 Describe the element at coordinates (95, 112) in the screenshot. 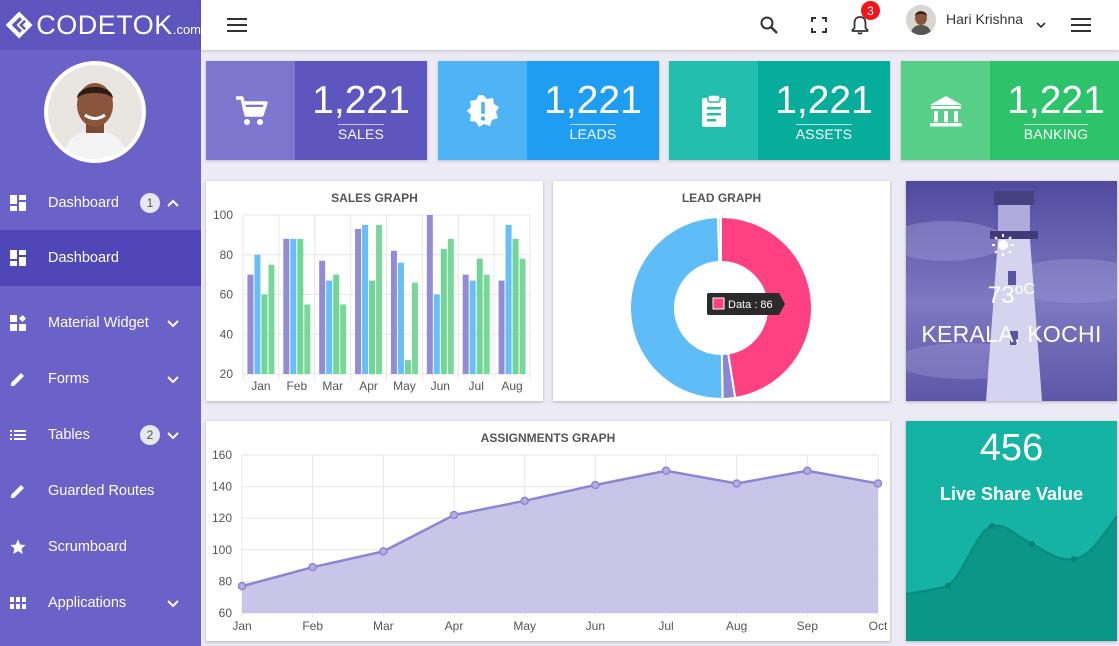

I see `profile-avatar` at that location.